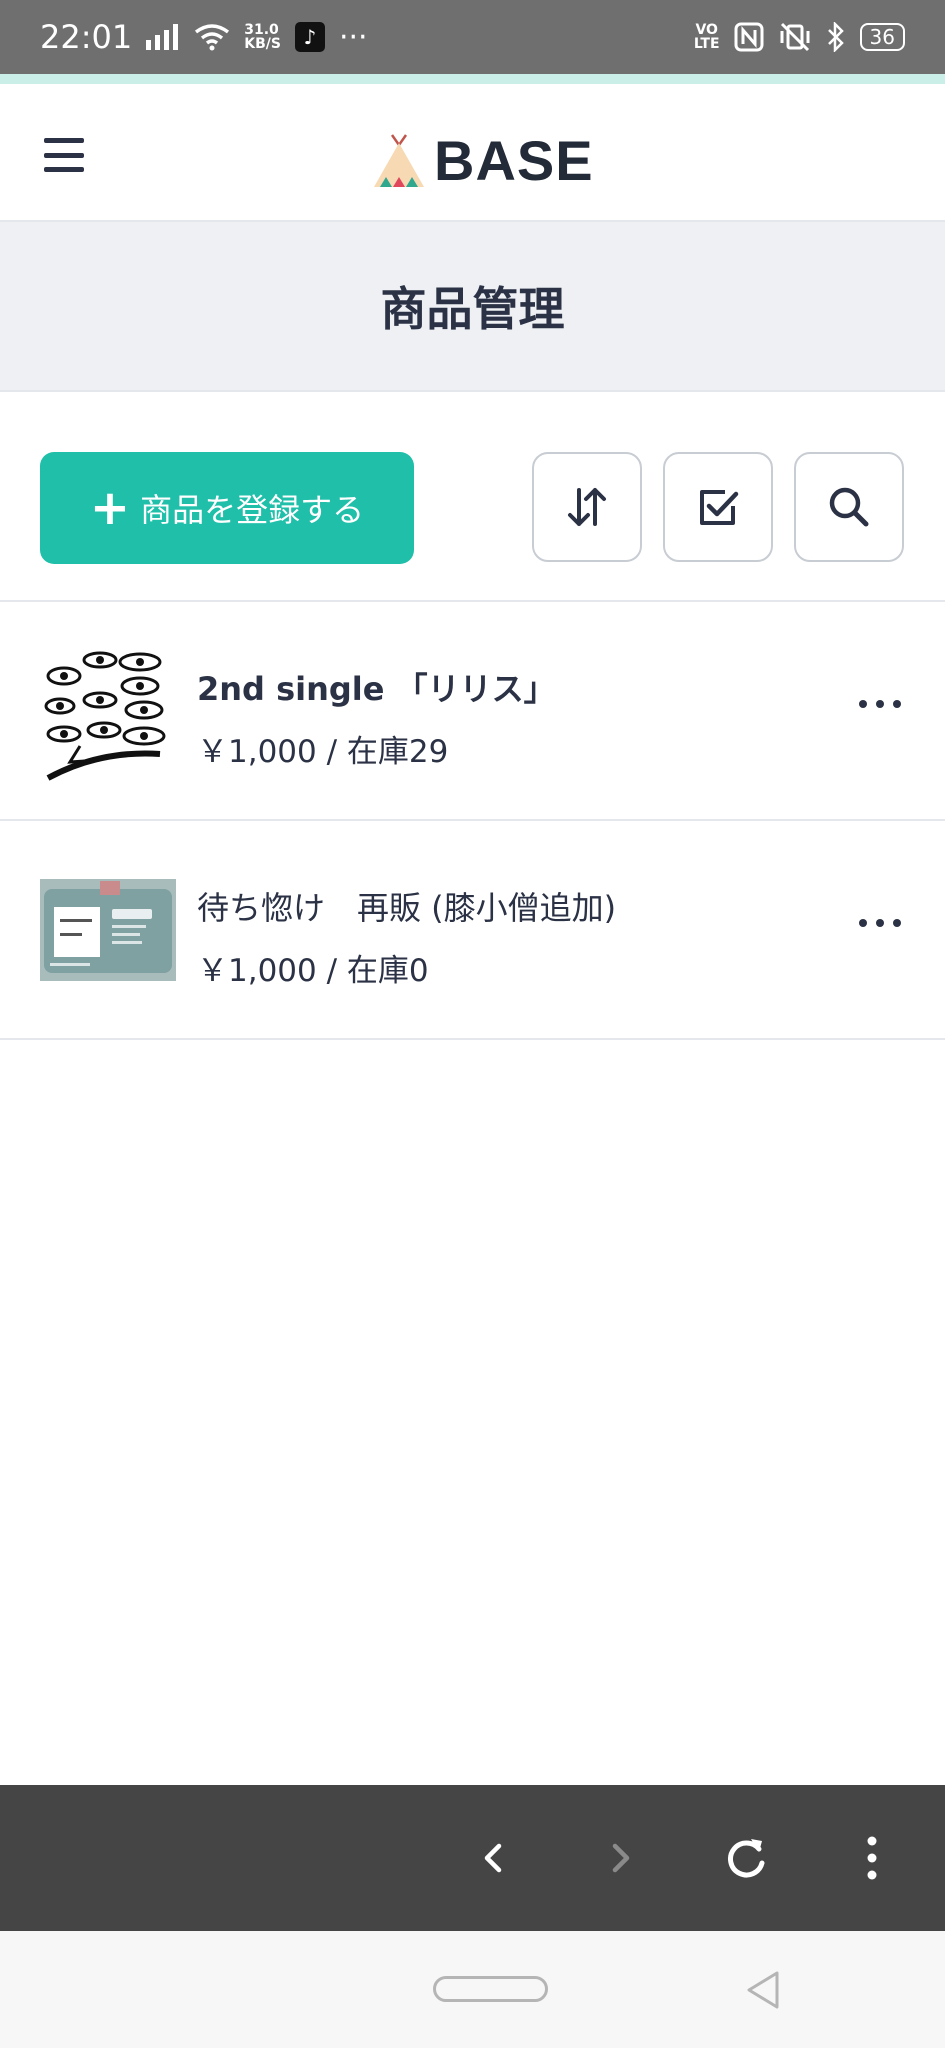 The height and width of the screenshot is (2048, 945). I want to click on product-name: 2nd single 「リリス」, so click(376, 689).